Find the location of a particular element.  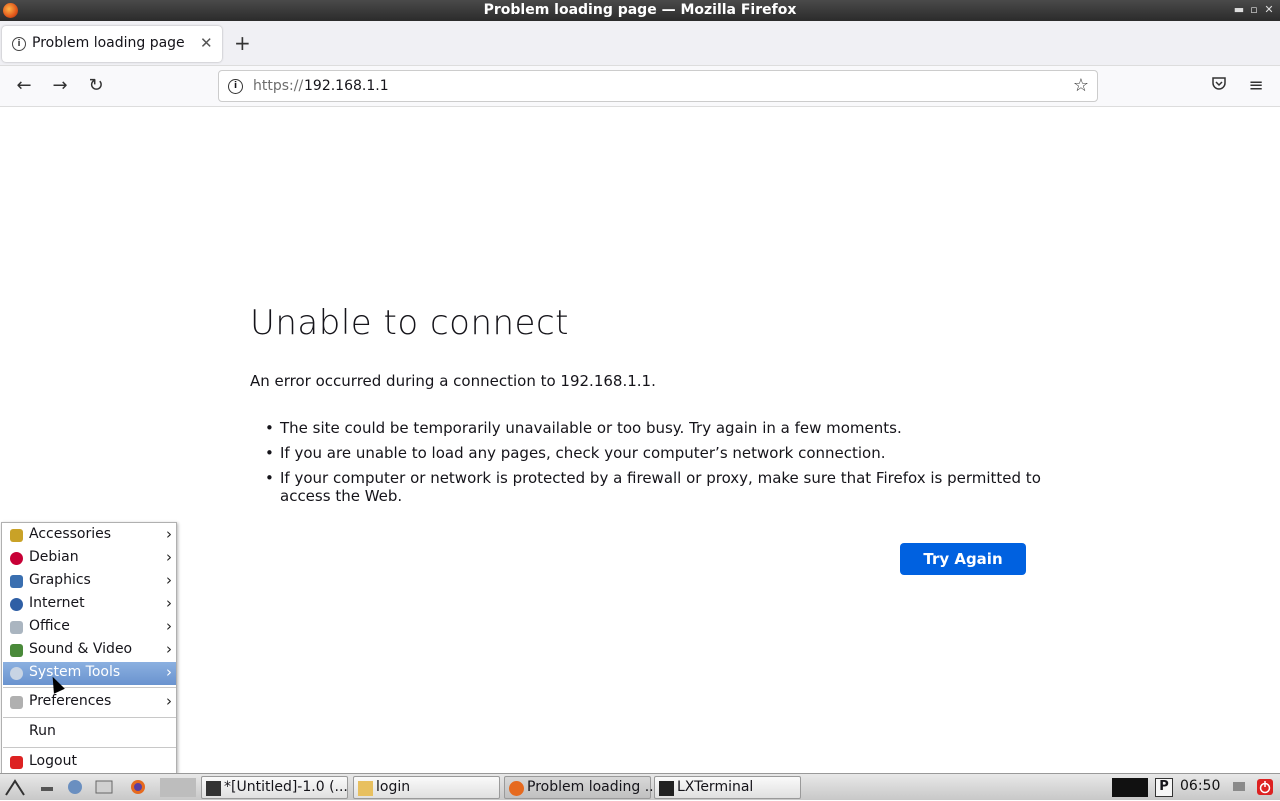

menu-item-preferences: Preferences › is located at coordinates (89, 702).